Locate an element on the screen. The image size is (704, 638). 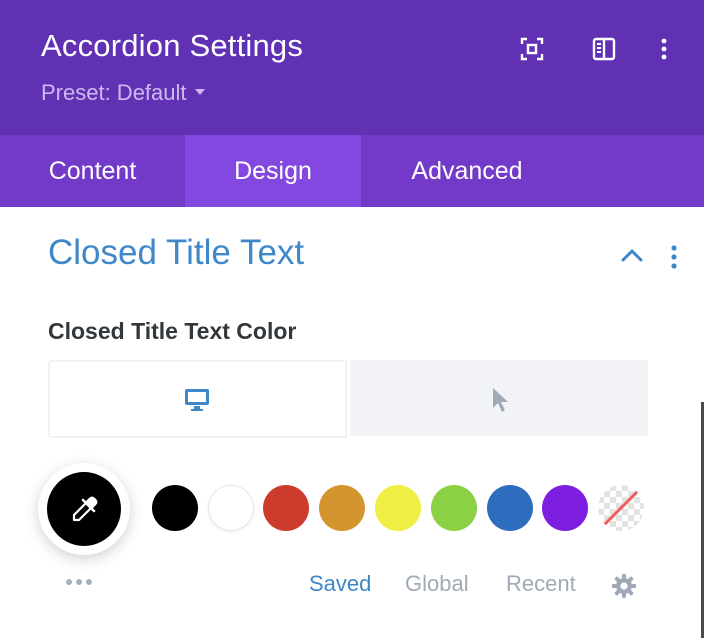
swatch-red is located at coordinates (286, 508).